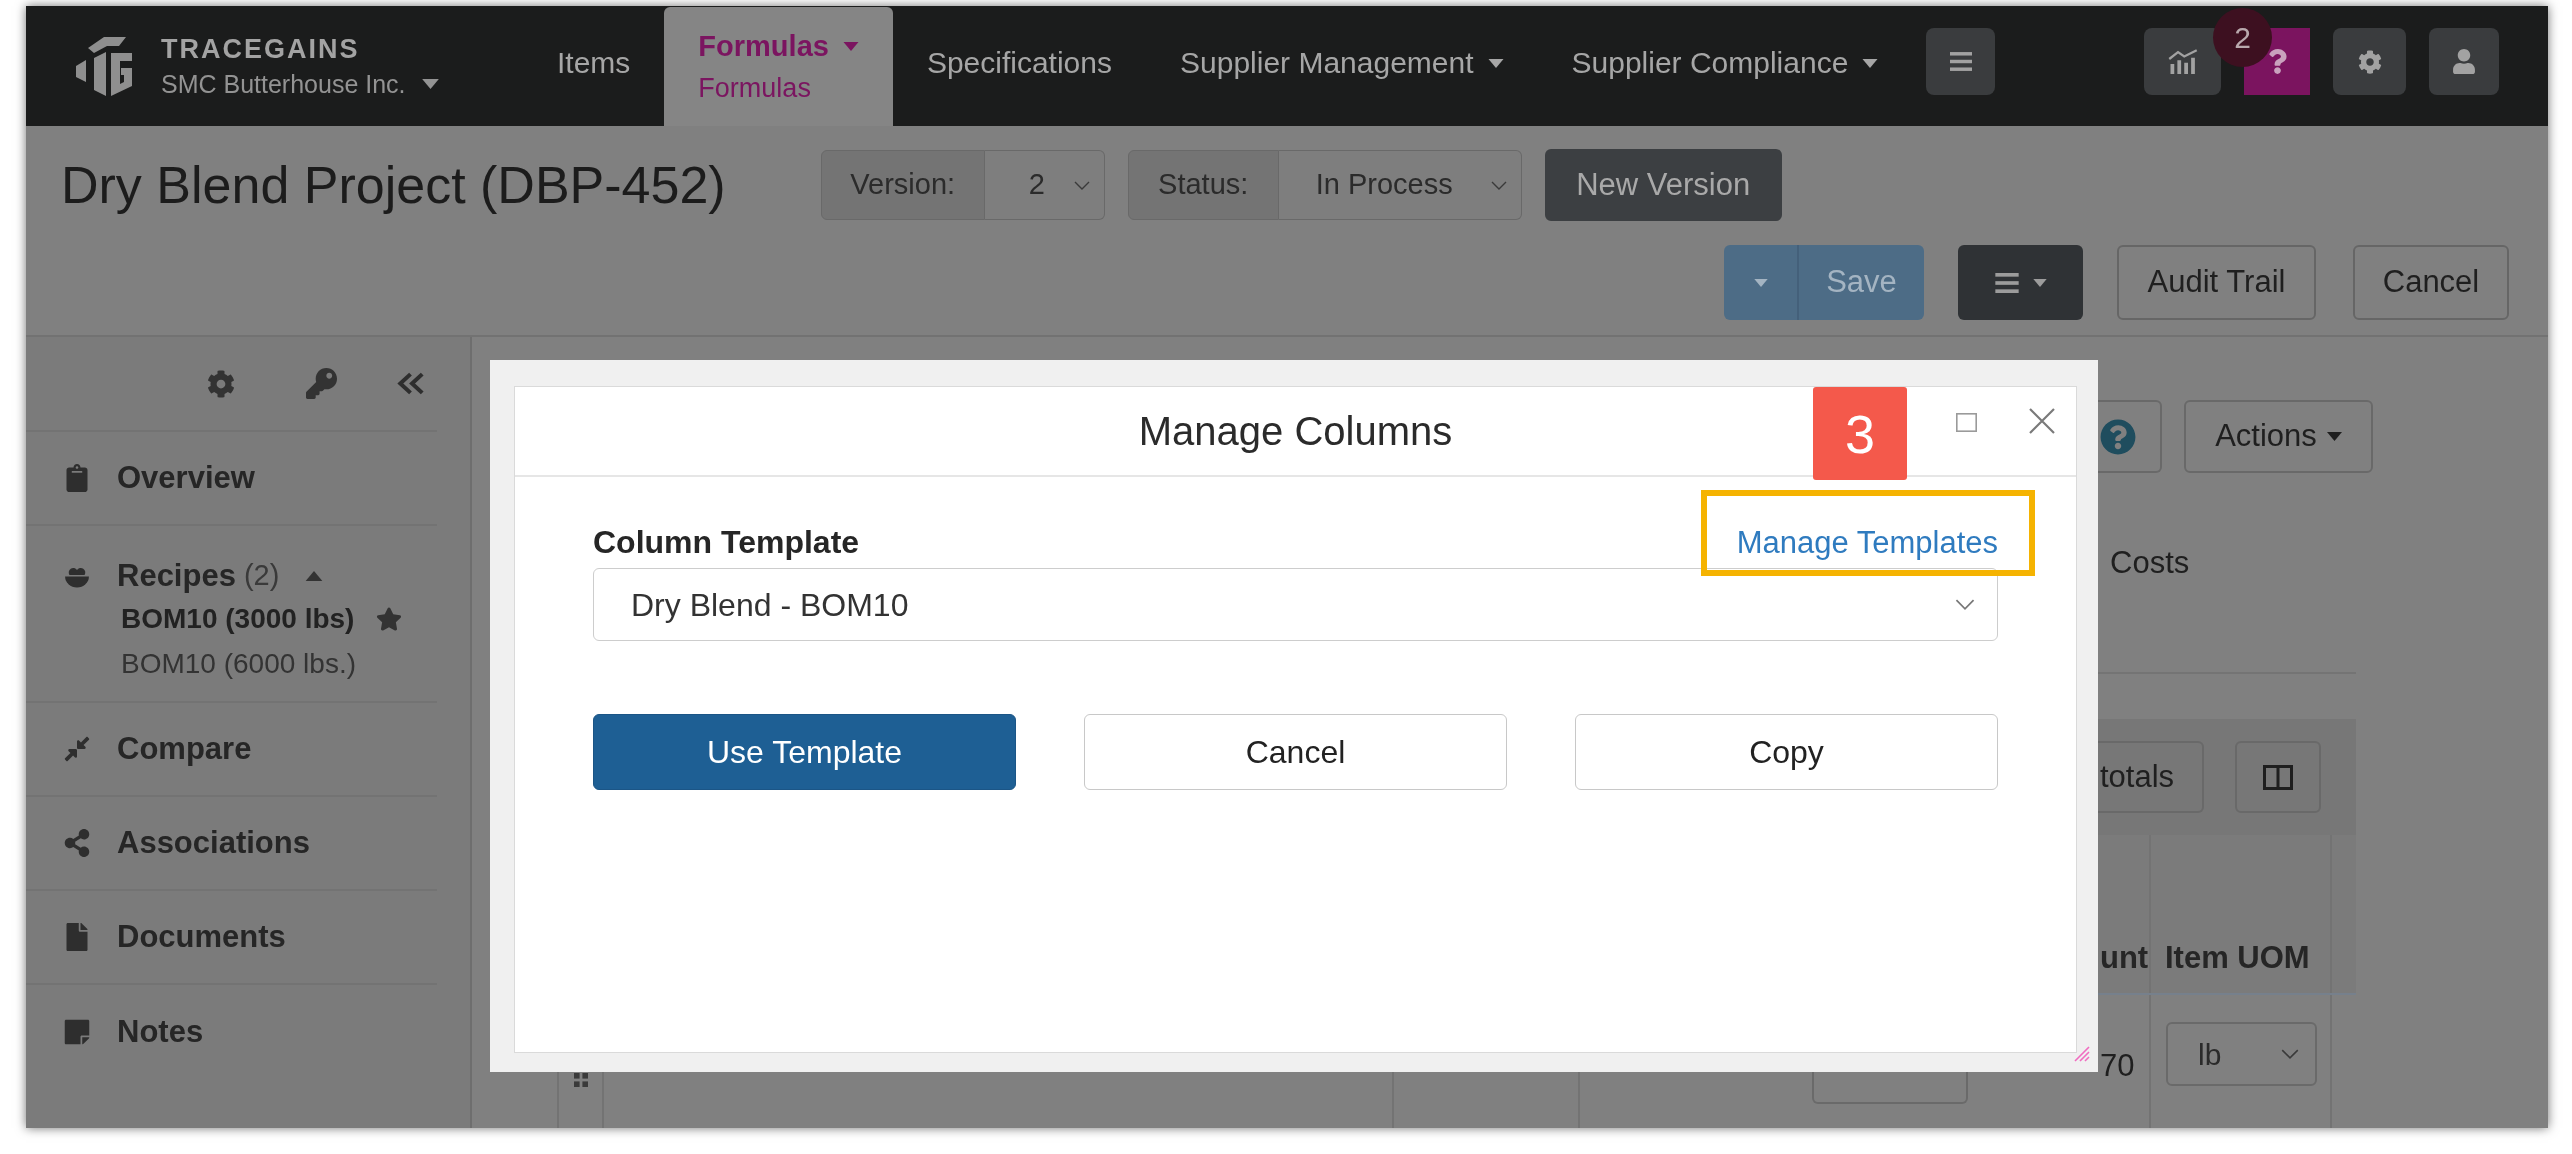  Describe the element at coordinates (2182, 61) in the screenshot. I see `bar-chart-icon` at that location.